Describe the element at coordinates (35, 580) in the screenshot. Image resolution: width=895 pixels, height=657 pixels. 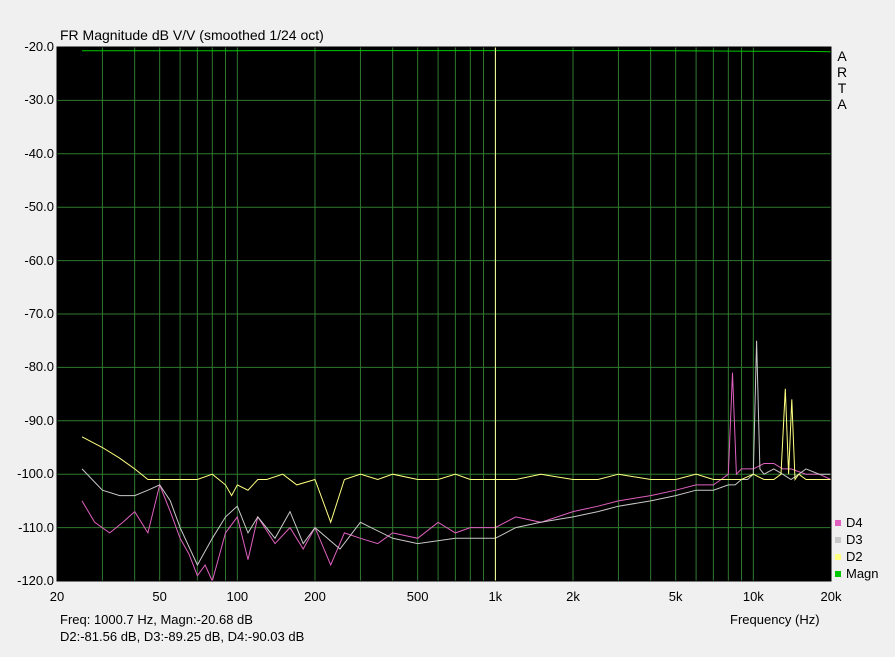
I see `y-tick-label: -120.0` at that location.